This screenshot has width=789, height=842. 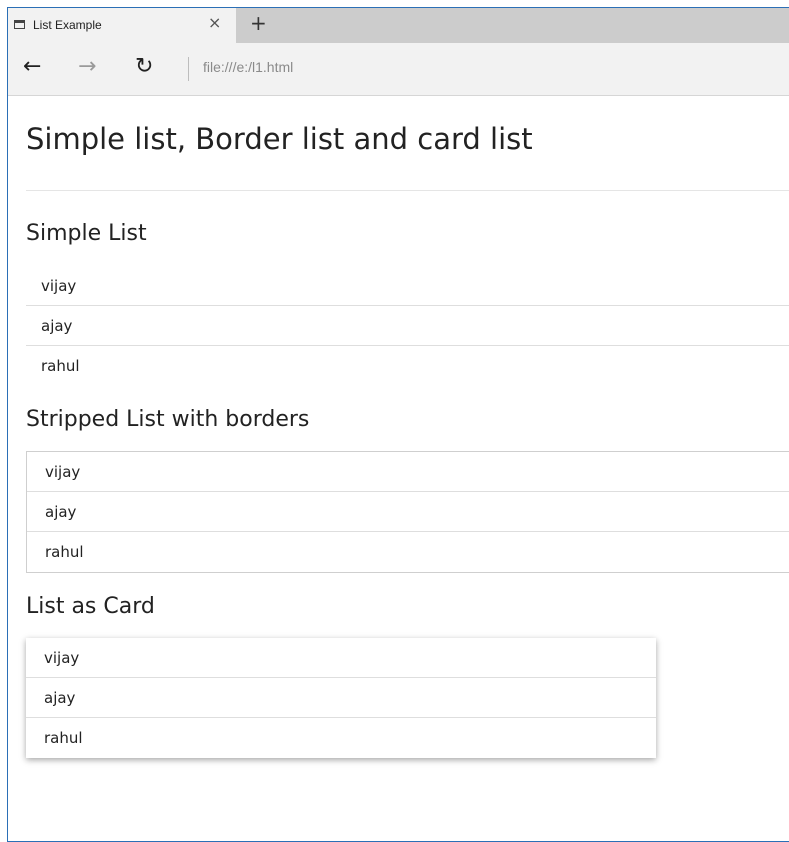 What do you see at coordinates (90, 606) in the screenshot?
I see `card-list-heading: List as Card` at bounding box center [90, 606].